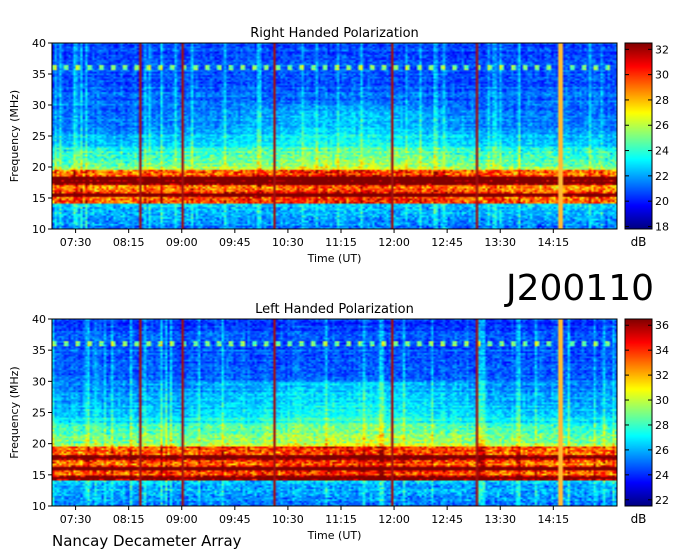 This screenshot has height=552, width=680. What do you see at coordinates (662, 350) in the screenshot?
I see `colorbar-tick-label: 34` at bounding box center [662, 350].